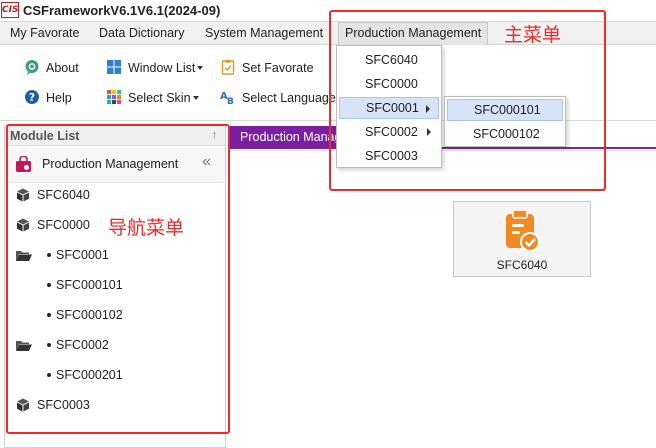 The image size is (656, 448). I want to click on svg-text: B, so click(230, 101).